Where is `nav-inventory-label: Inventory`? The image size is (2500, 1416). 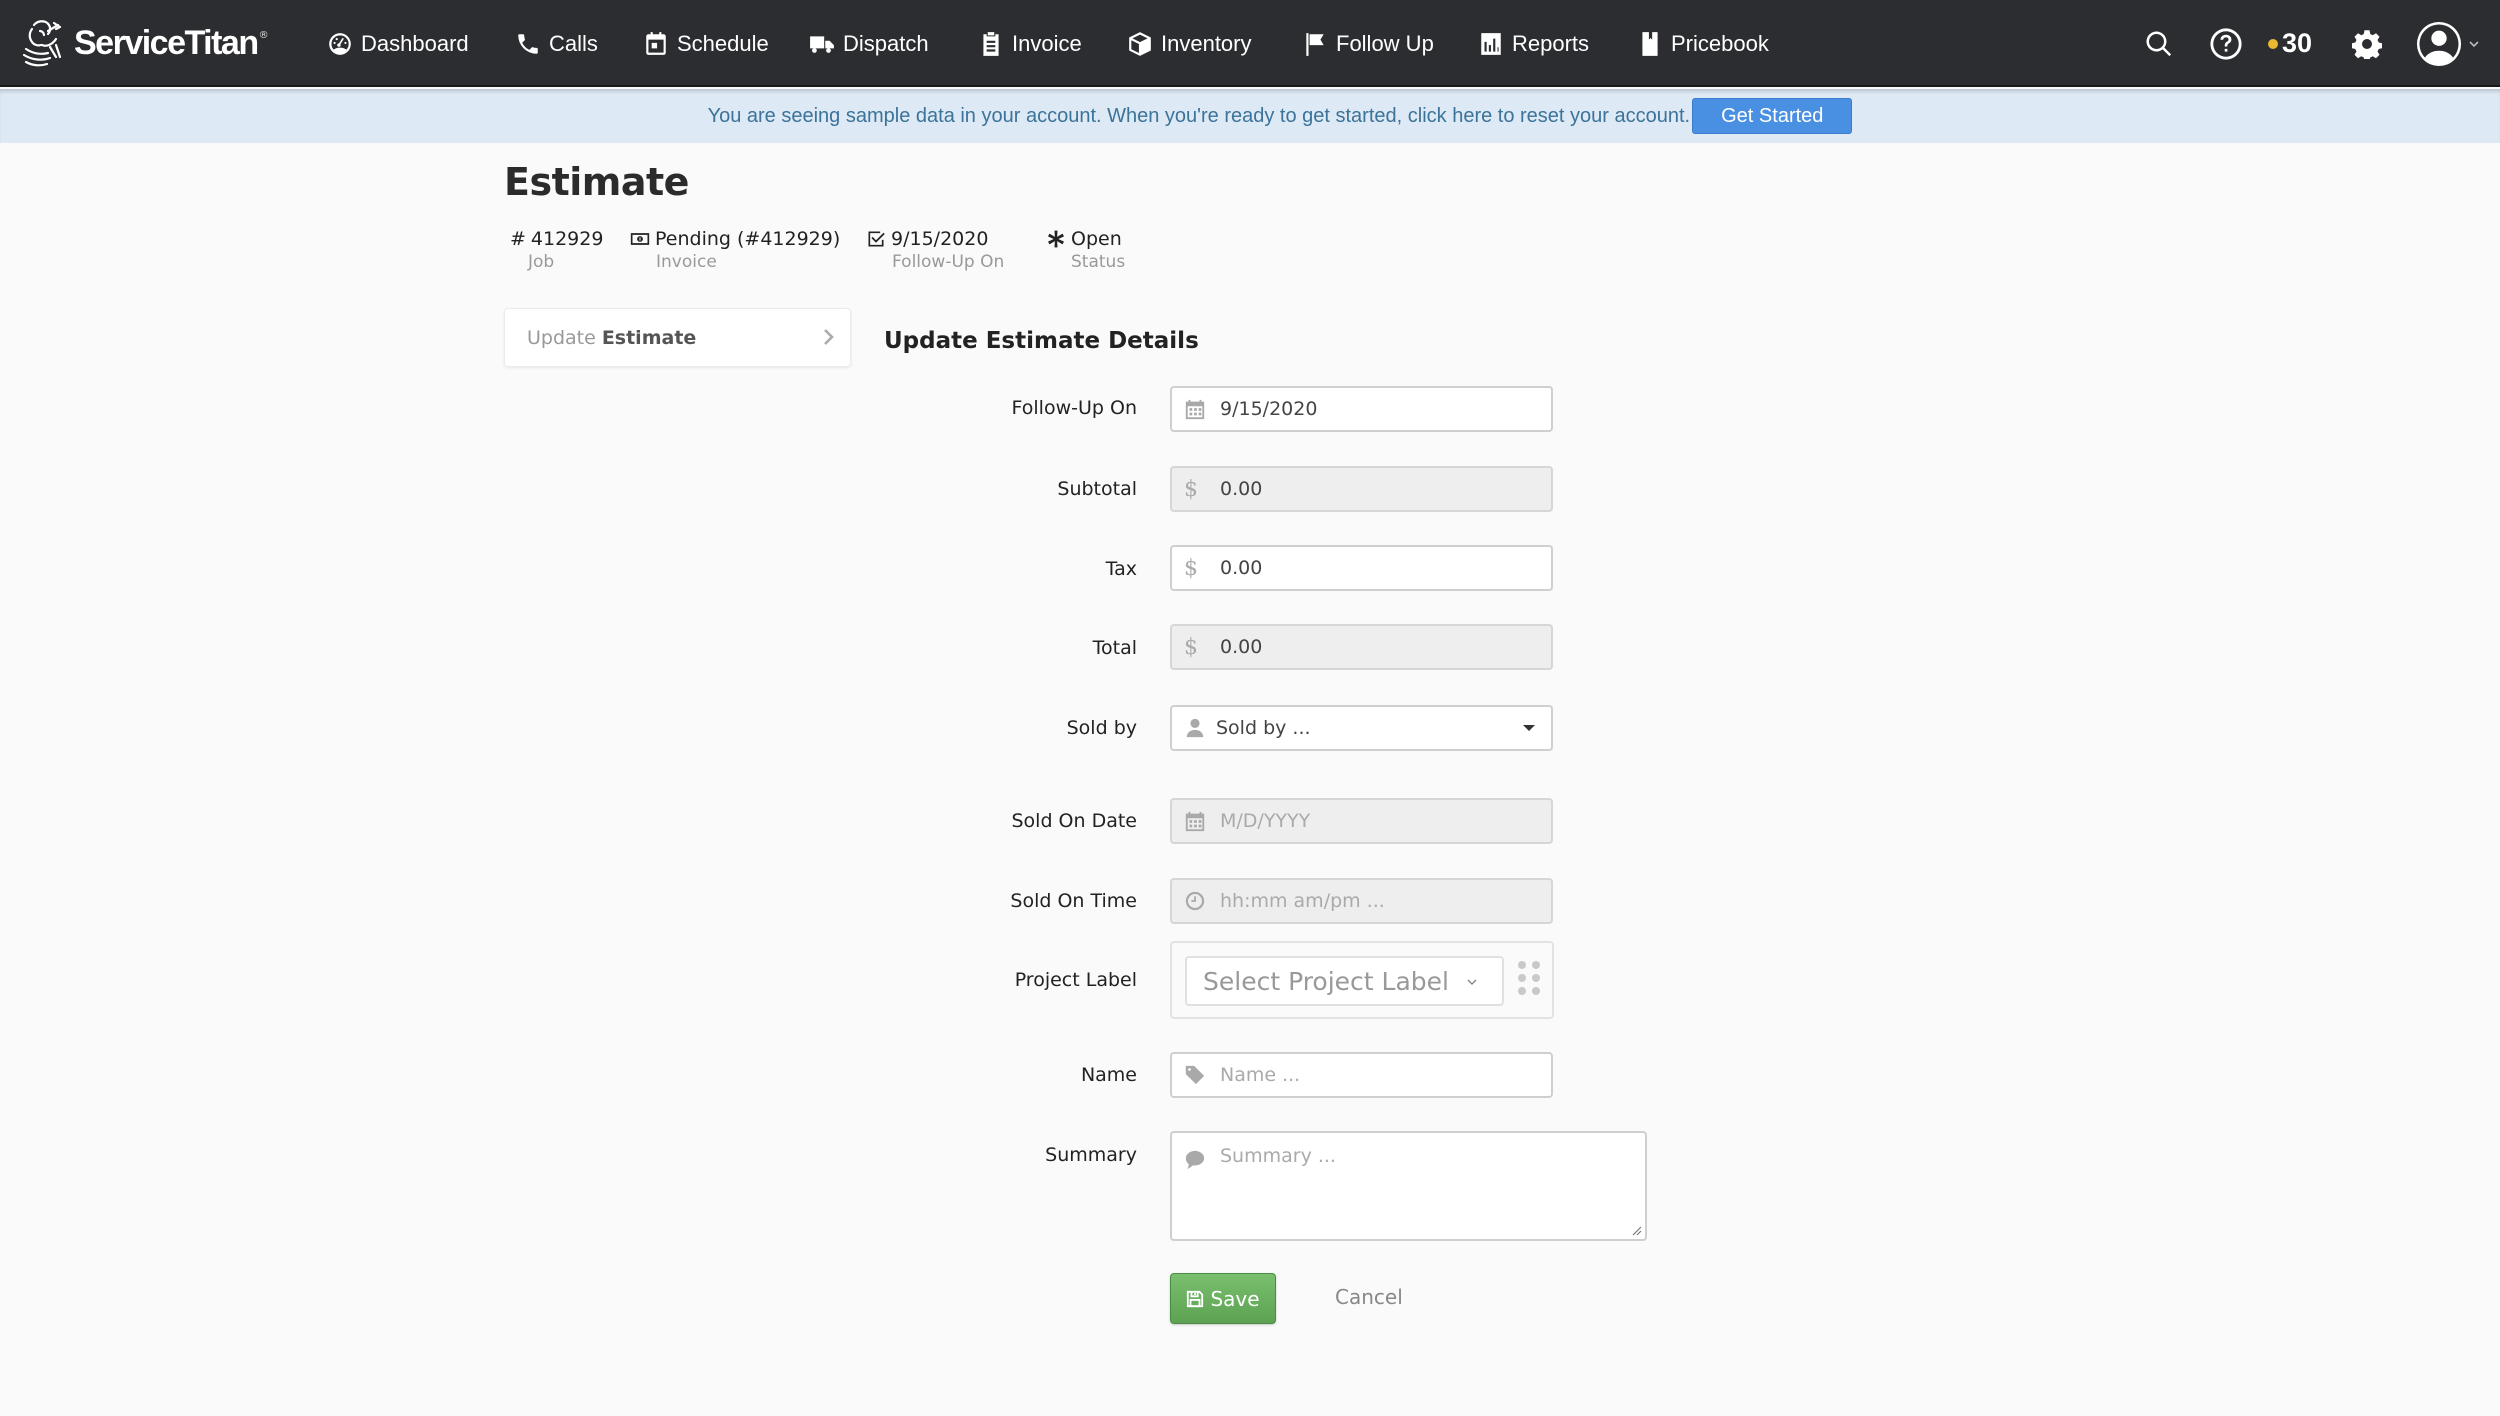
nav-inventory-label: Inventory is located at coordinates (1206, 43).